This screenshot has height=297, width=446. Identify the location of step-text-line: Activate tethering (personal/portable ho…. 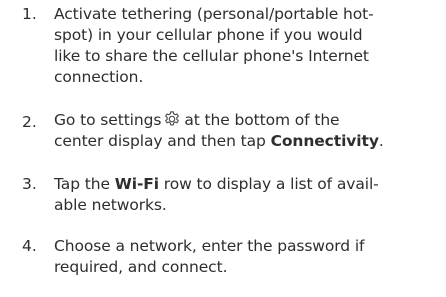
(214, 14).